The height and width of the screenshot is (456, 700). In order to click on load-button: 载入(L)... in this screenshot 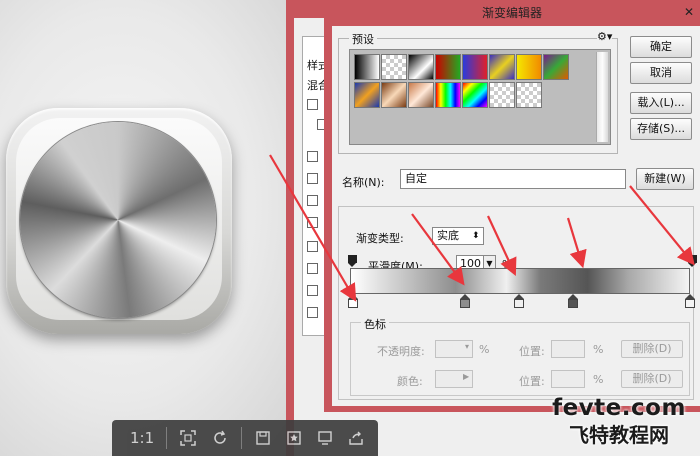, I will do `click(661, 103)`.